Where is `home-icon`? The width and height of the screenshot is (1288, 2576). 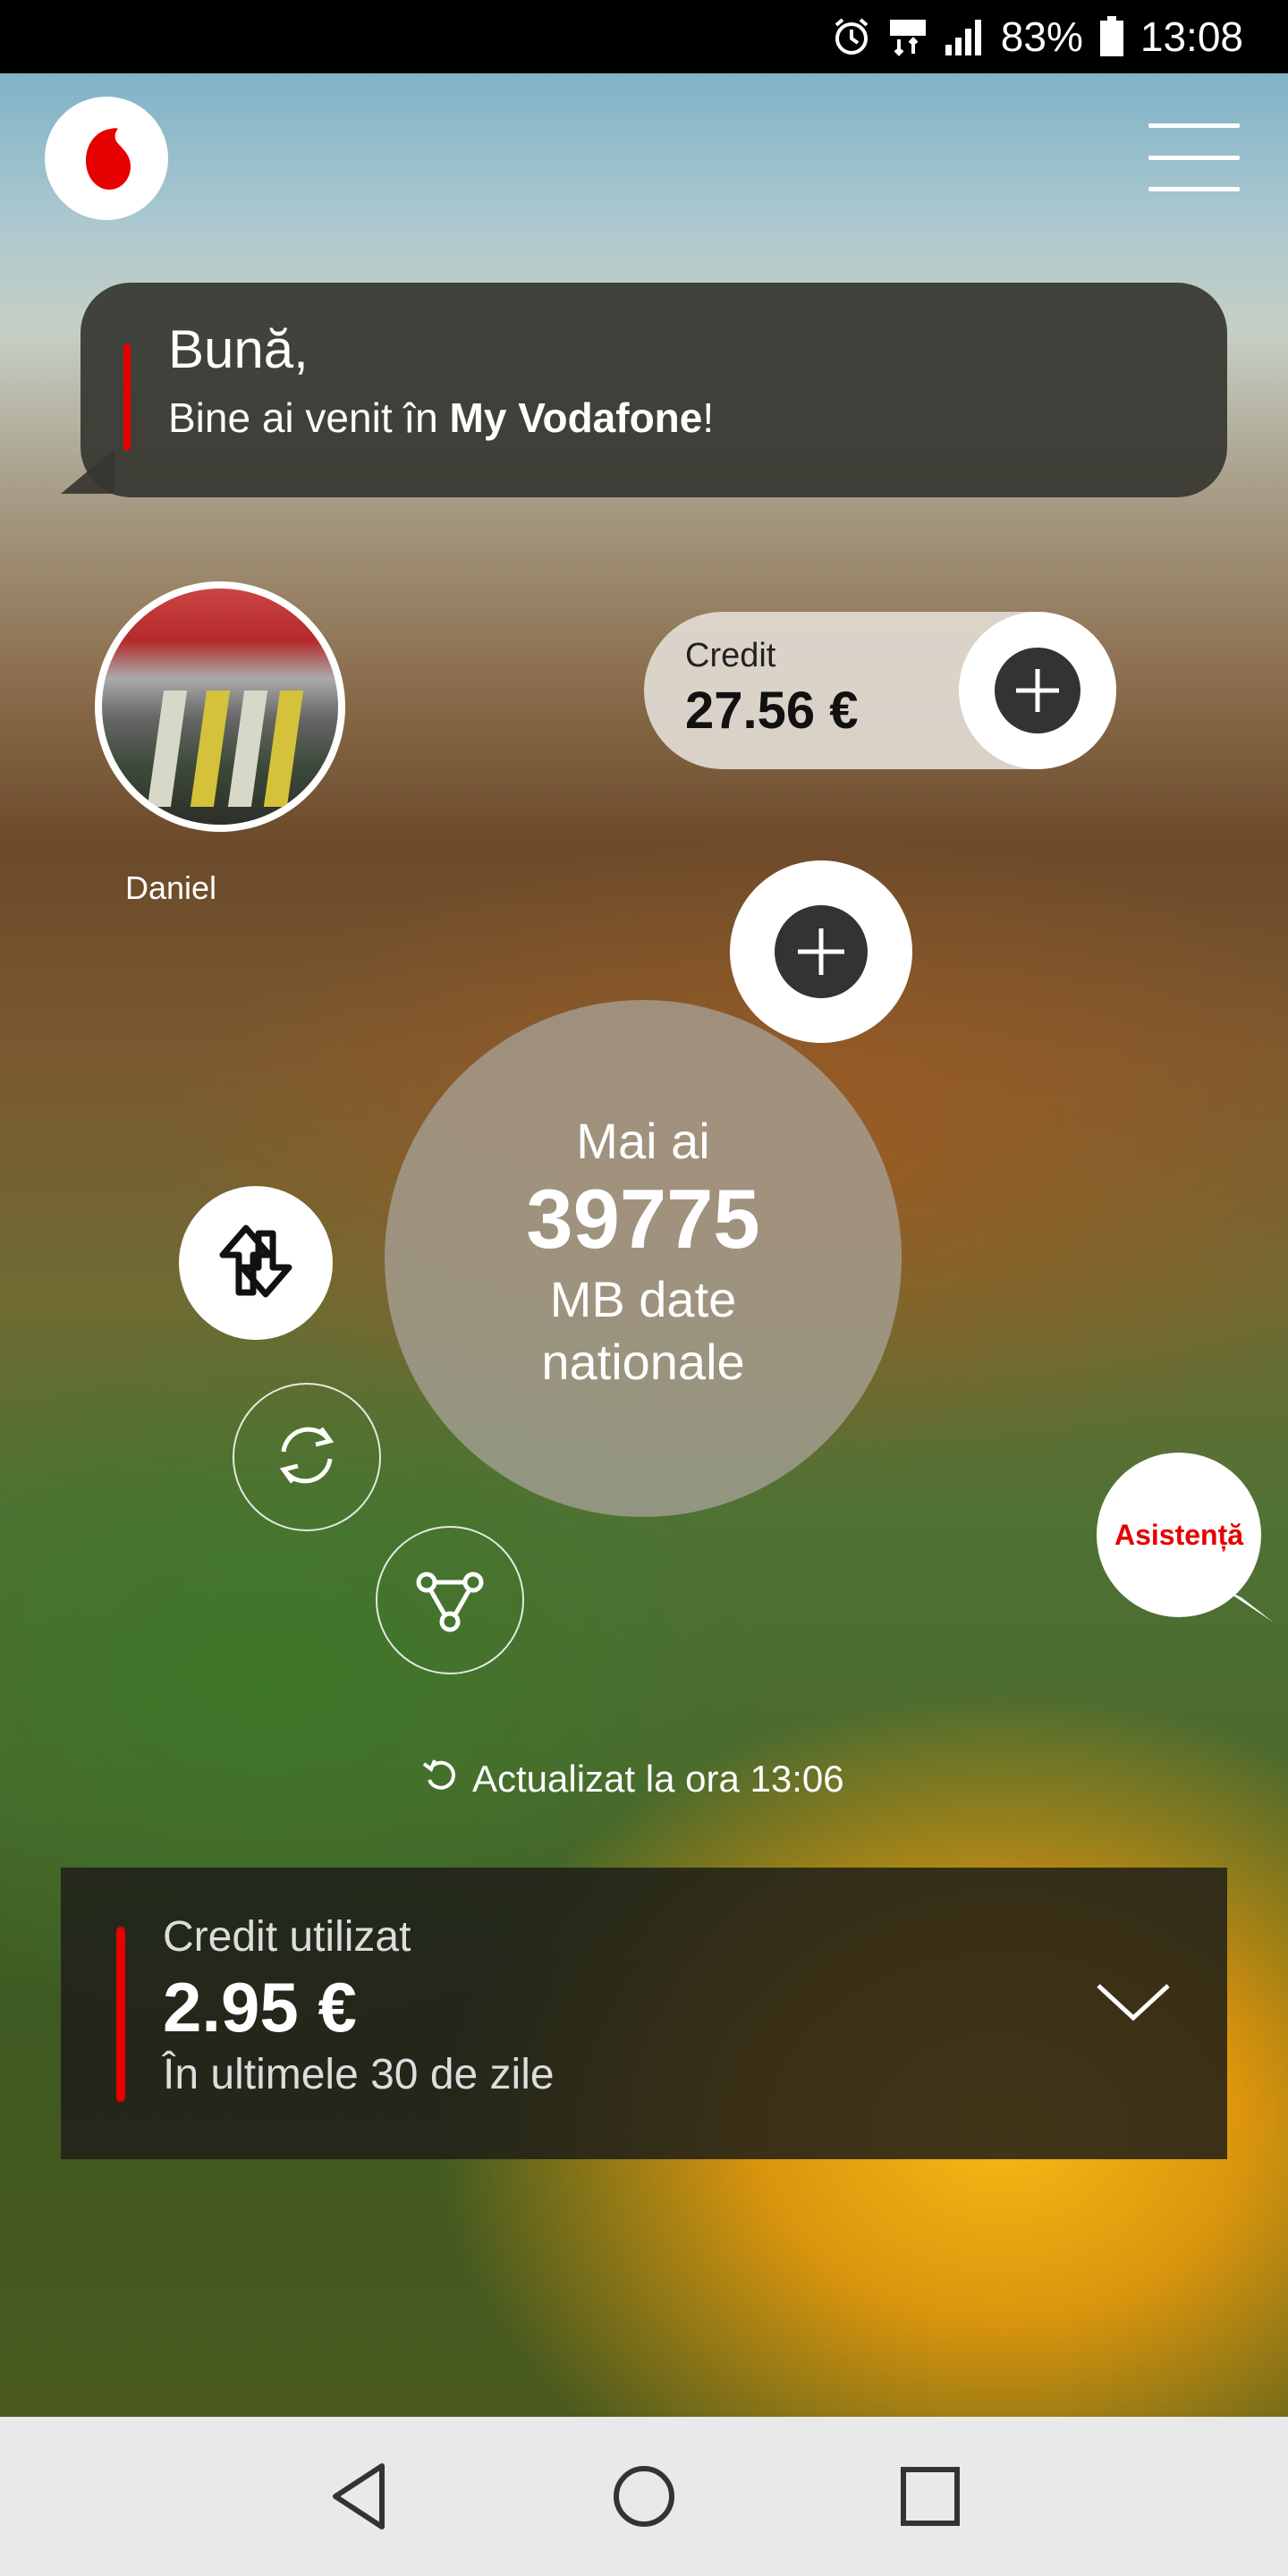 home-icon is located at coordinates (644, 2496).